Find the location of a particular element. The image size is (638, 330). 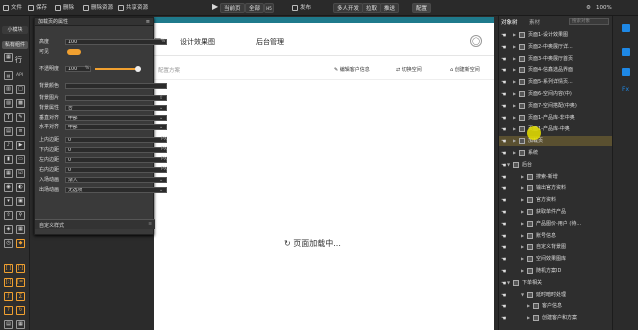

edit-customer-button: ✎ 编辑客户信息 is located at coordinates (352, 69).